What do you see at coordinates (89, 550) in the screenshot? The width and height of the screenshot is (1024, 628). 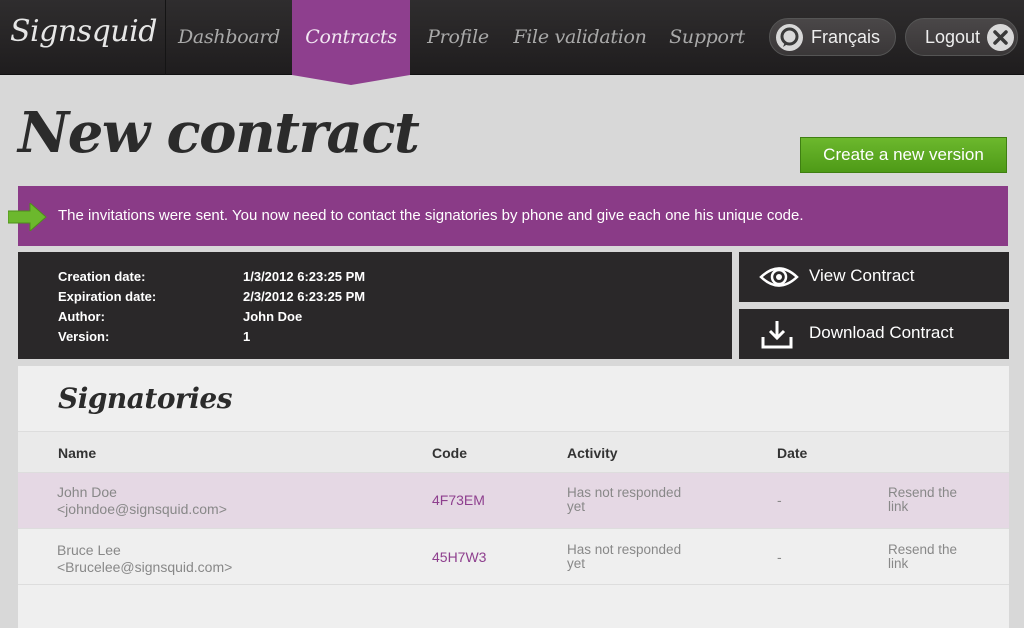 I see `signatory-name: Bruce Lee` at bounding box center [89, 550].